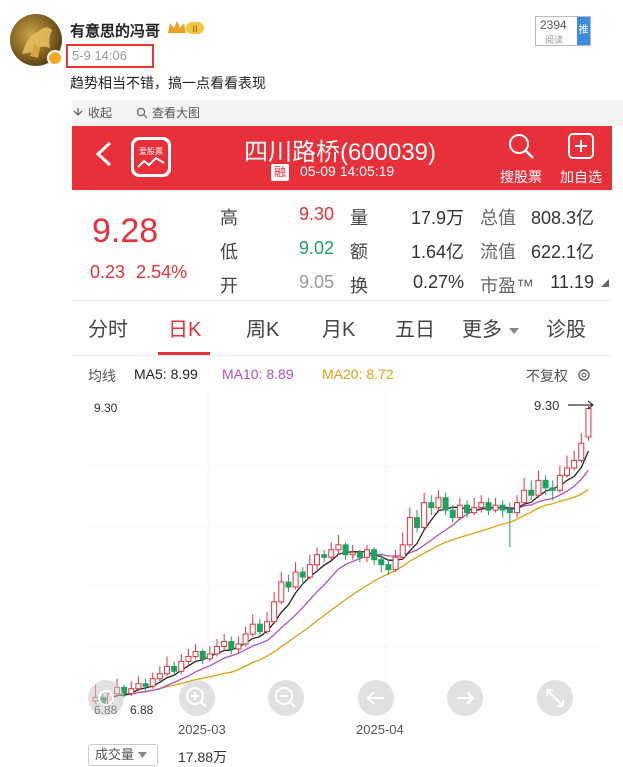 The image size is (623, 767). I want to click on post-time: 5-9 14:06, so click(110, 56).